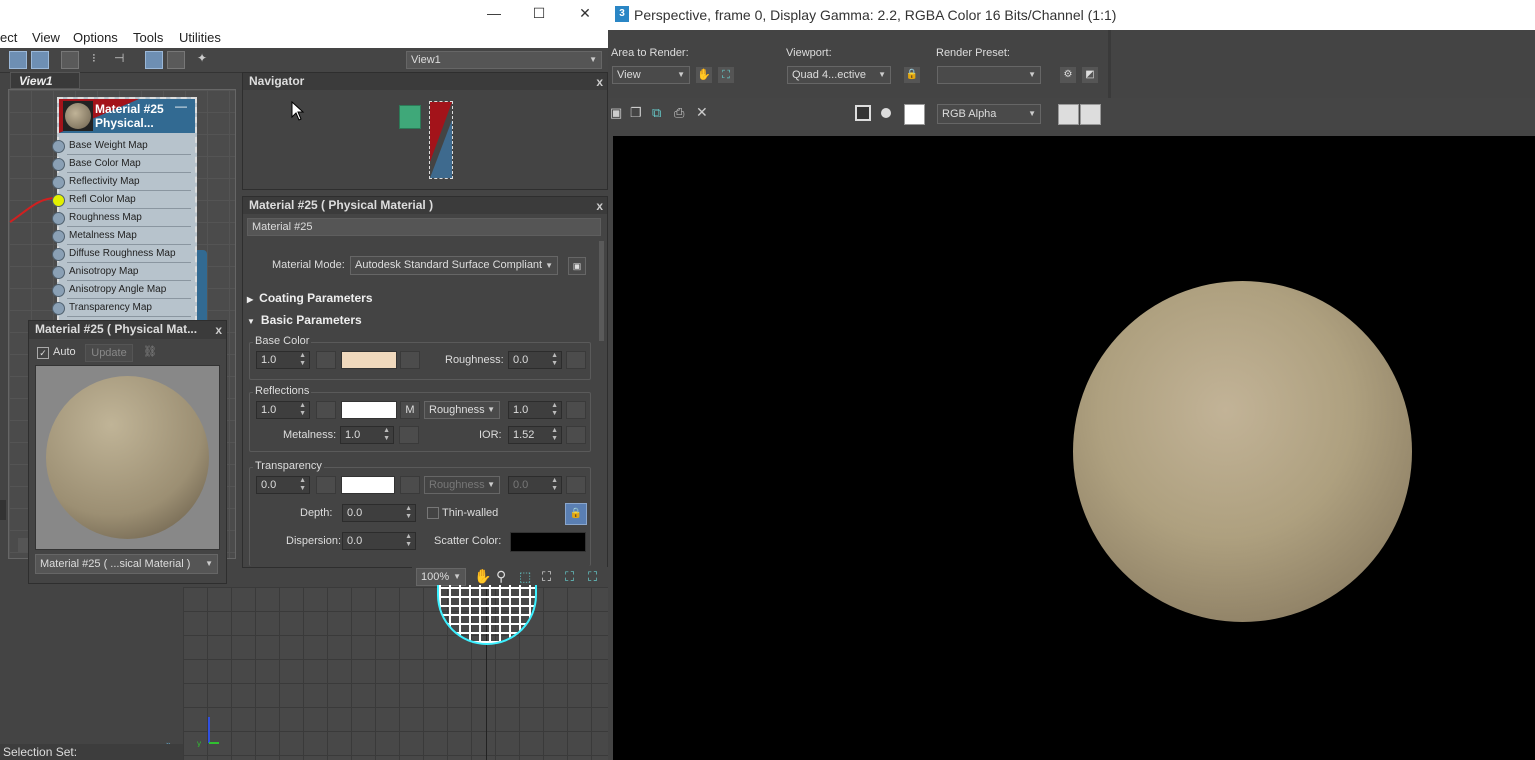 Image resolution: width=1535 pixels, height=760 pixels. What do you see at coordinates (1068, 75) in the screenshot?
I see `render-setup-icon: ⚙` at bounding box center [1068, 75].